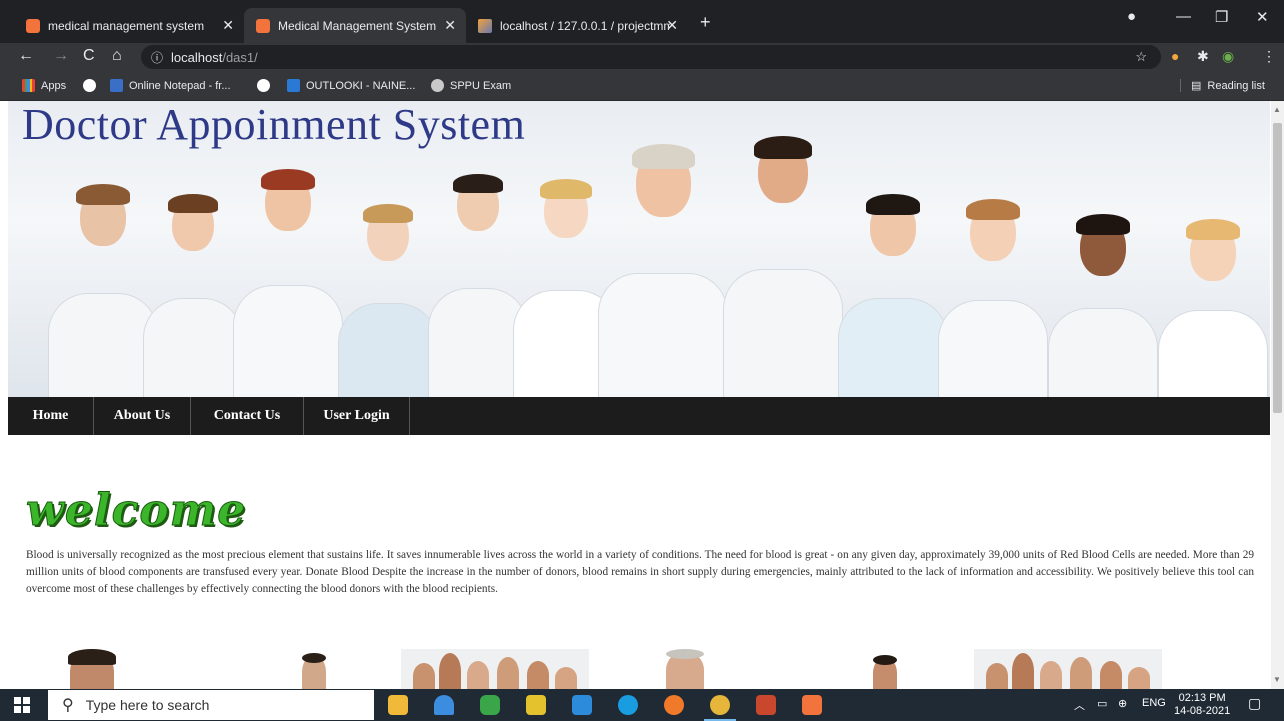 This screenshot has height=721, width=1284. Describe the element at coordinates (1236, 85) in the screenshot. I see `reading-list-label: Reading list` at that location.